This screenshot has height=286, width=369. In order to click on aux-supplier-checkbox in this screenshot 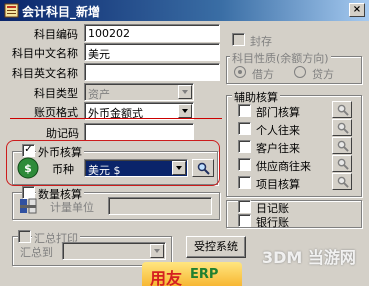, I will do `click(244, 164)`.